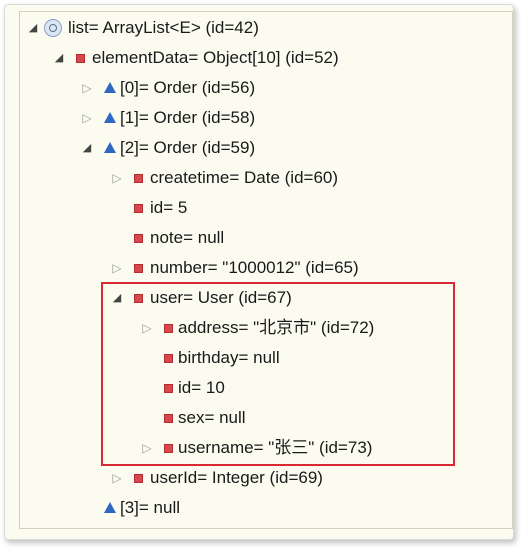  Describe the element at coordinates (53, 28) in the screenshot. I see `field-object-icon` at that location.